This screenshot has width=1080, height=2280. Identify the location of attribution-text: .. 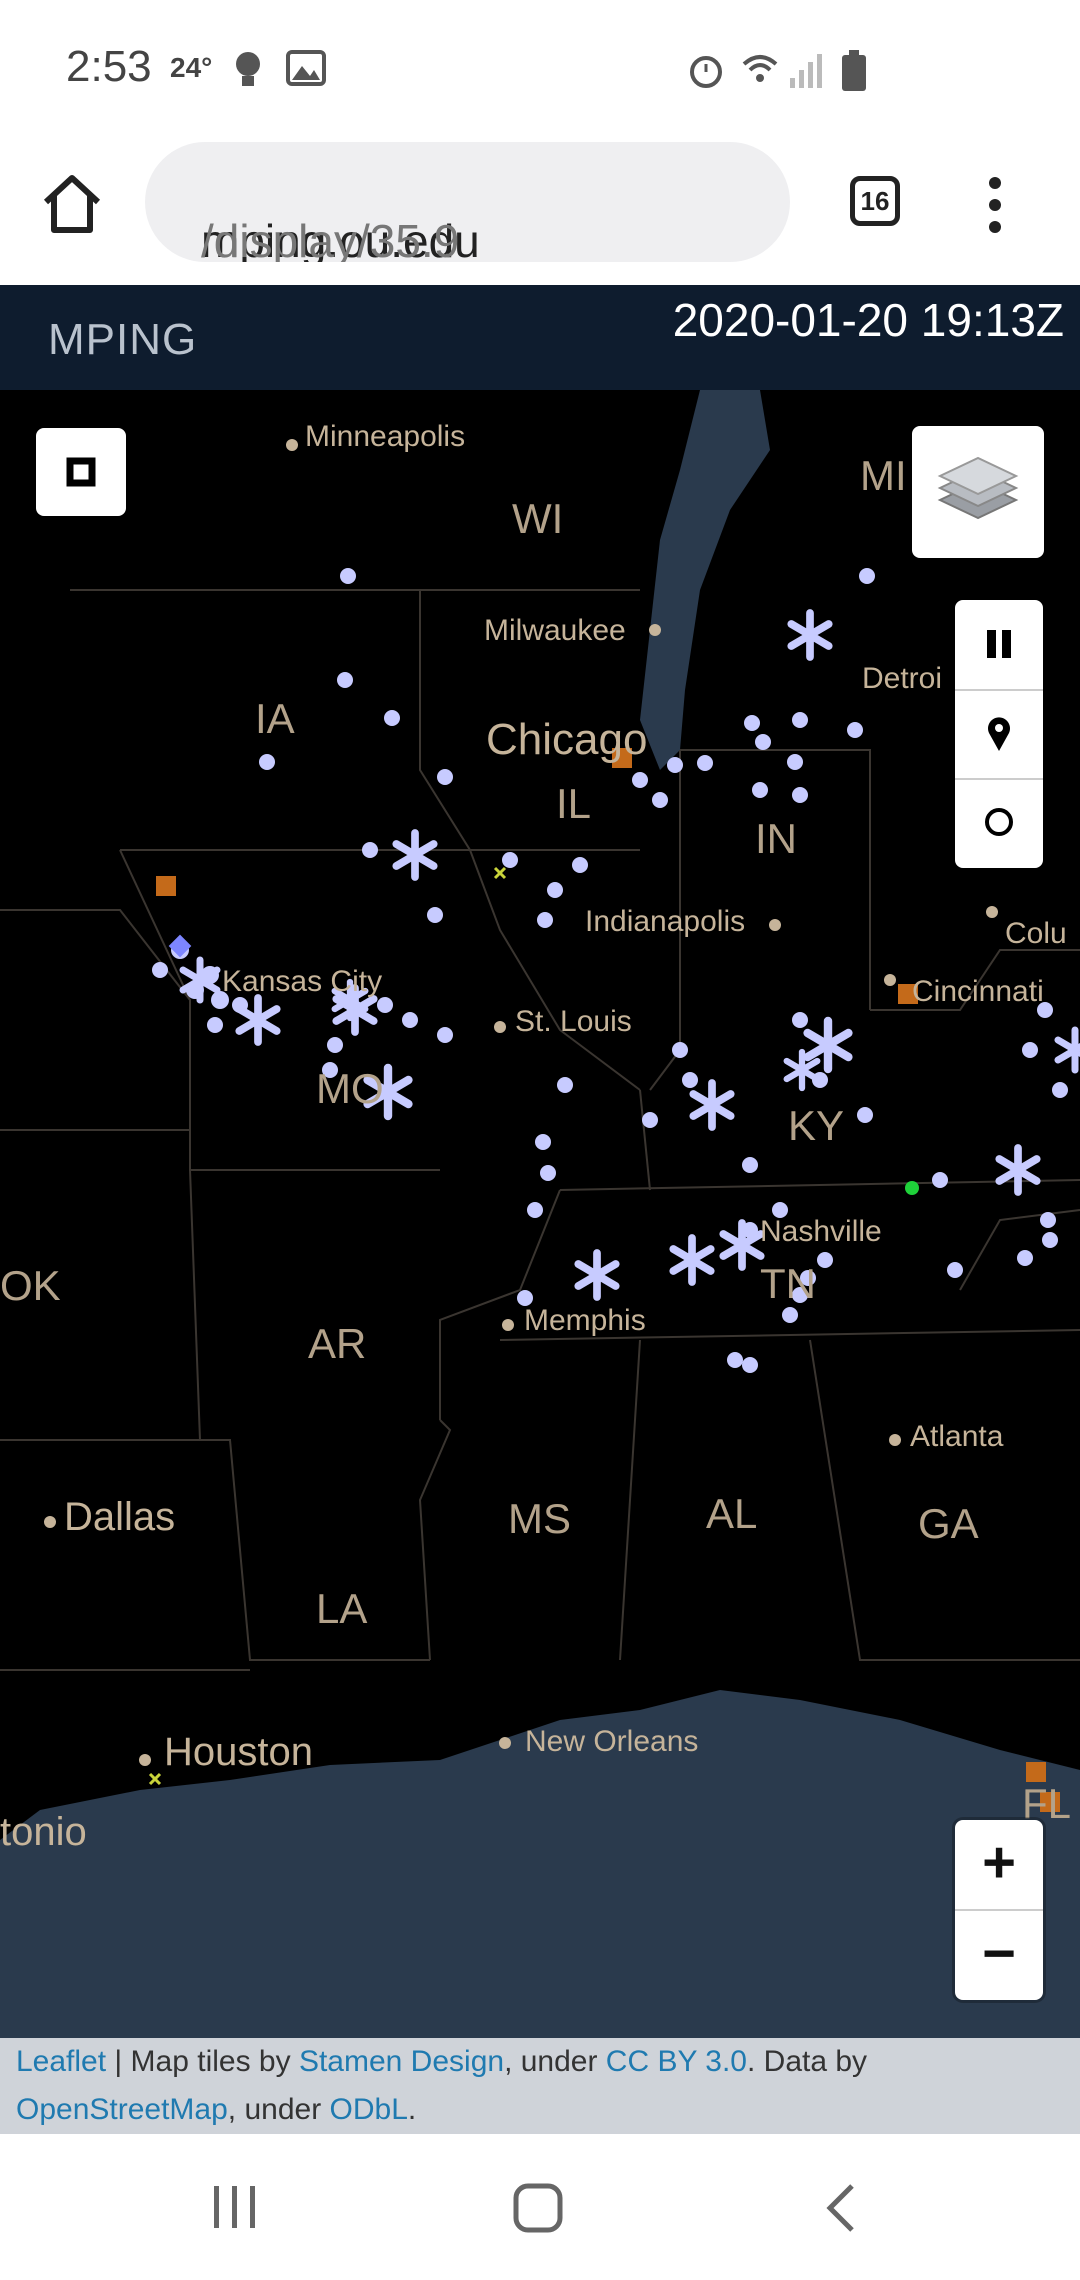
(412, 2109).